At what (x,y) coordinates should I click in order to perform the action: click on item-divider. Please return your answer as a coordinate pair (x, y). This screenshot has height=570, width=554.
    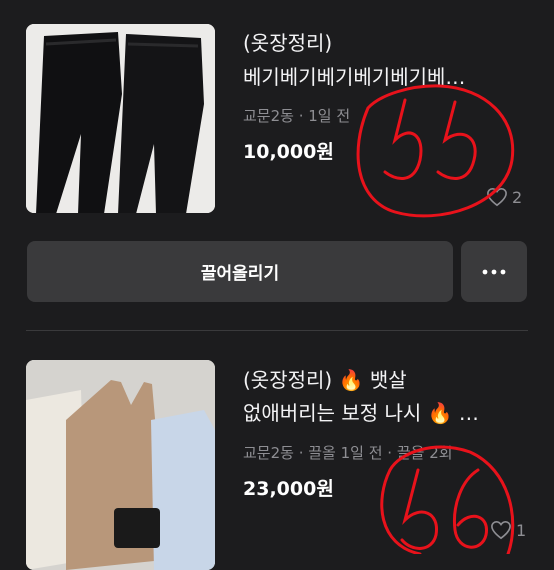
    Looking at the image, I should click on (277, 330).